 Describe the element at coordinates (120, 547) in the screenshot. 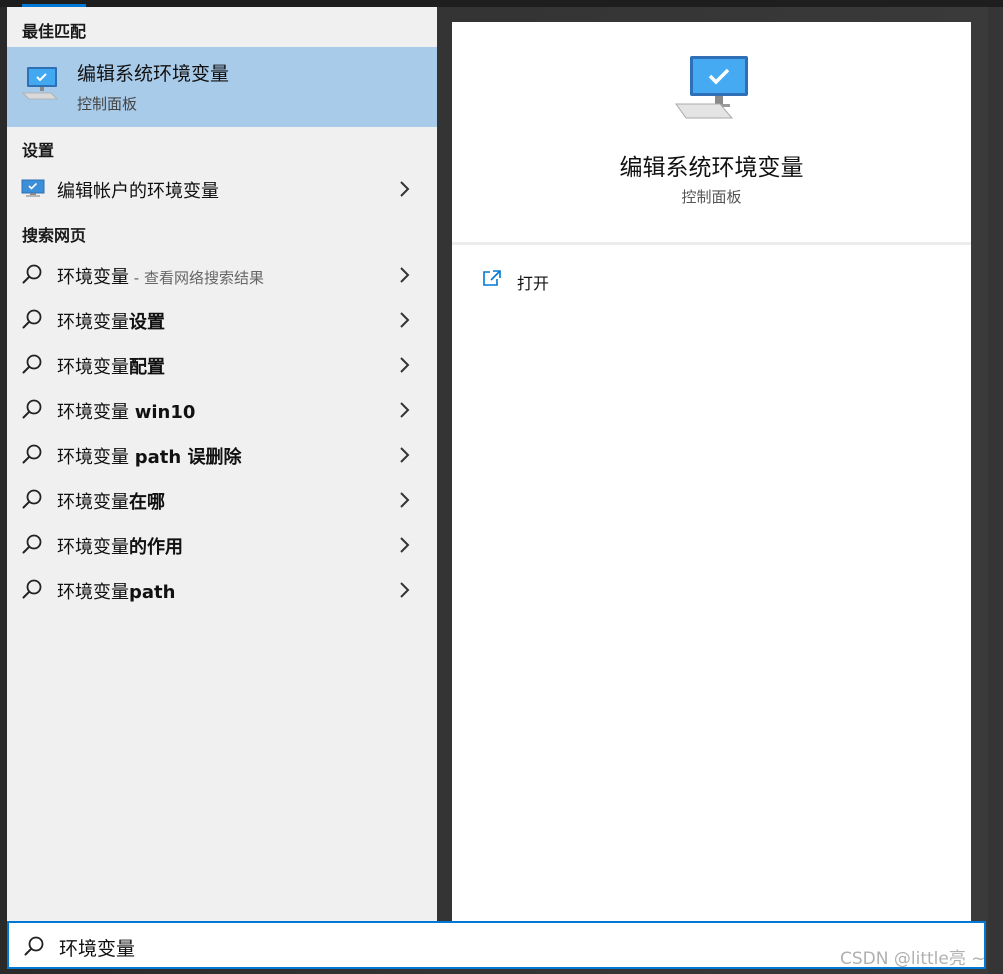

I see `web-result-label: 环境变量的作用` at that location.